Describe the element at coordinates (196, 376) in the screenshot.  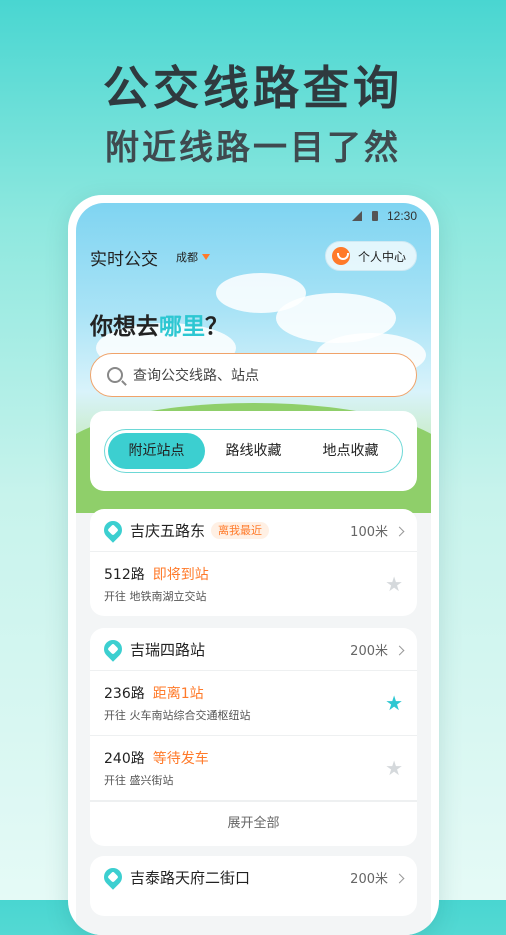
I see `search-placeholder: 查询公交线路、站点` at that location.